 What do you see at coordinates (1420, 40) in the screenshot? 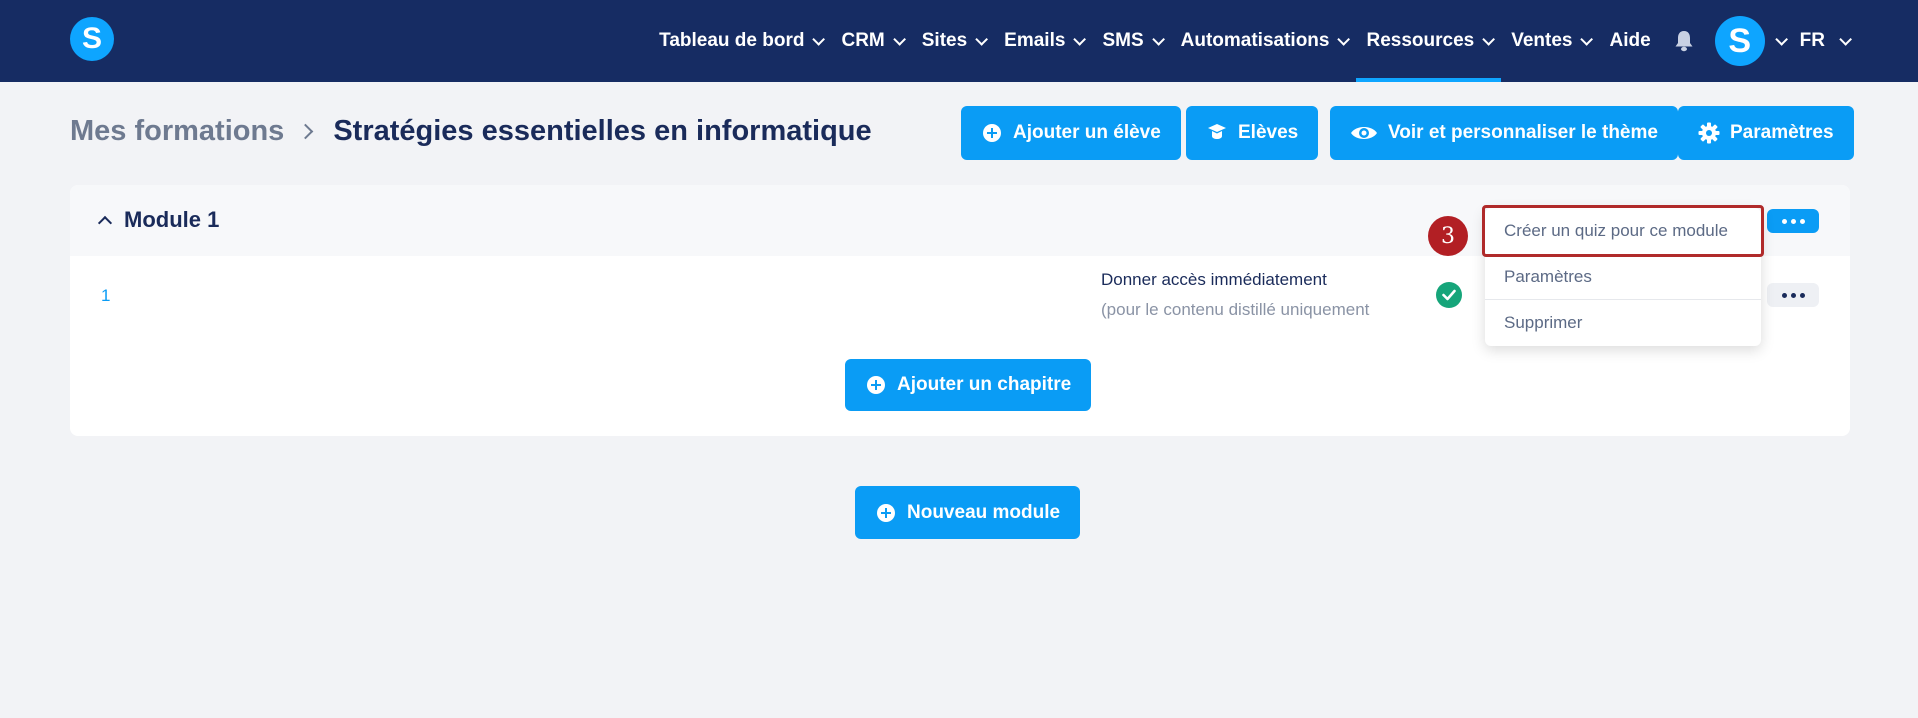
I see `nav-label: Ressources` at bounding box center [1420, 40].